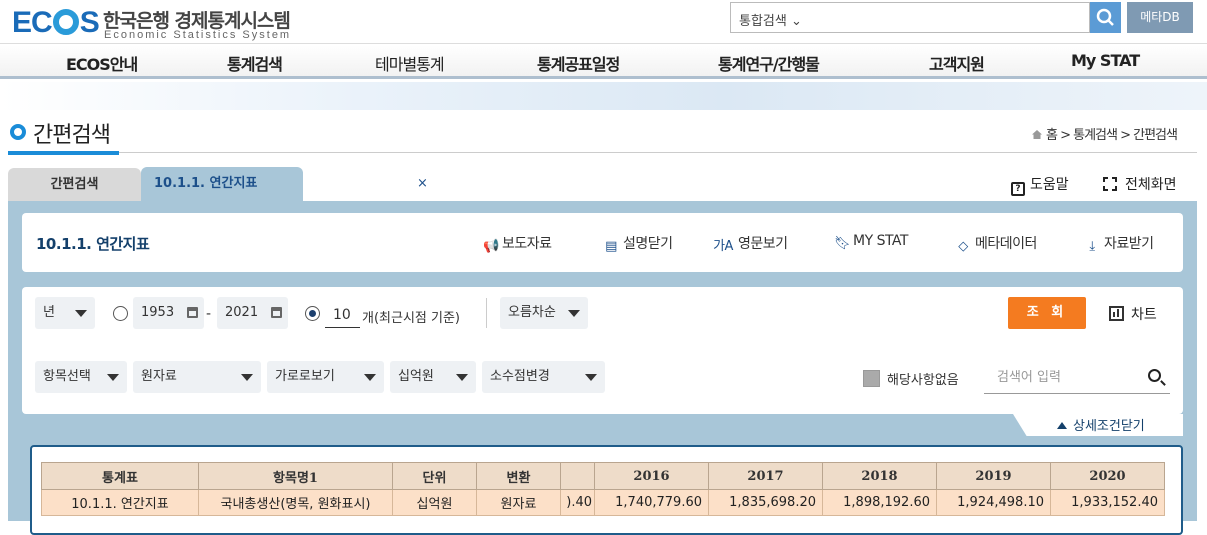  I want to click on chevron-down-icon: ⌄, so click(796, 21).